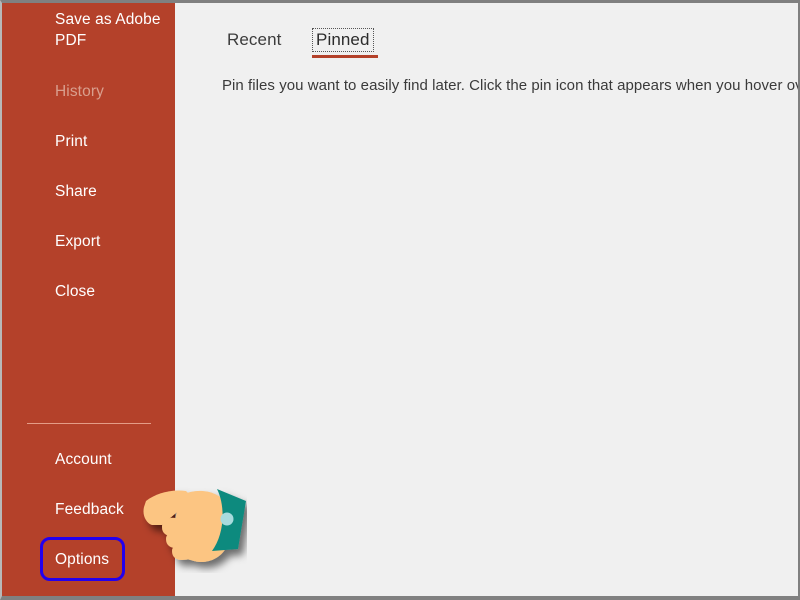 The image size is (800, 600). I want to click on sidebar-item-history: History, so click(79, 91).